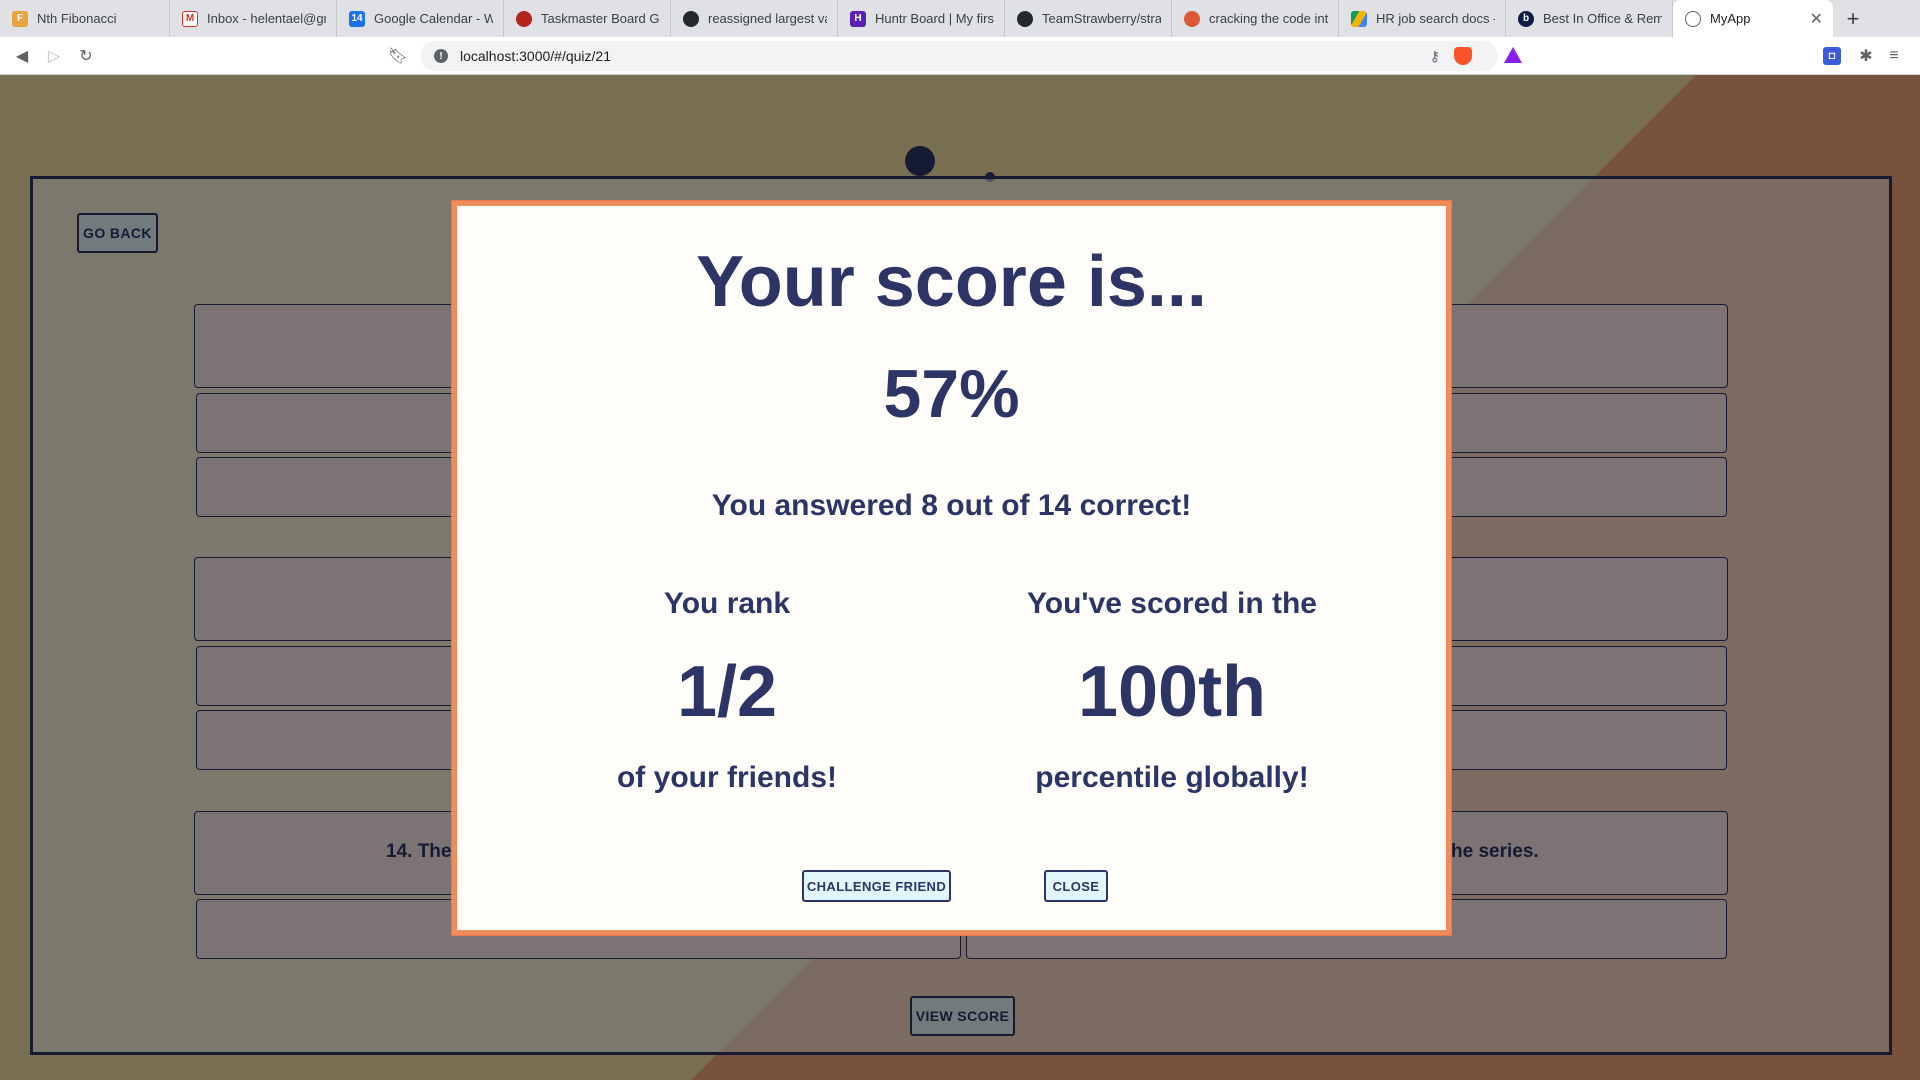 The height and width of the screenshot is (1080, 1920). Describe the element at coordinates (1172, 777) in the screenshot. I see `percentile-footer: percentile globally!` at that location.